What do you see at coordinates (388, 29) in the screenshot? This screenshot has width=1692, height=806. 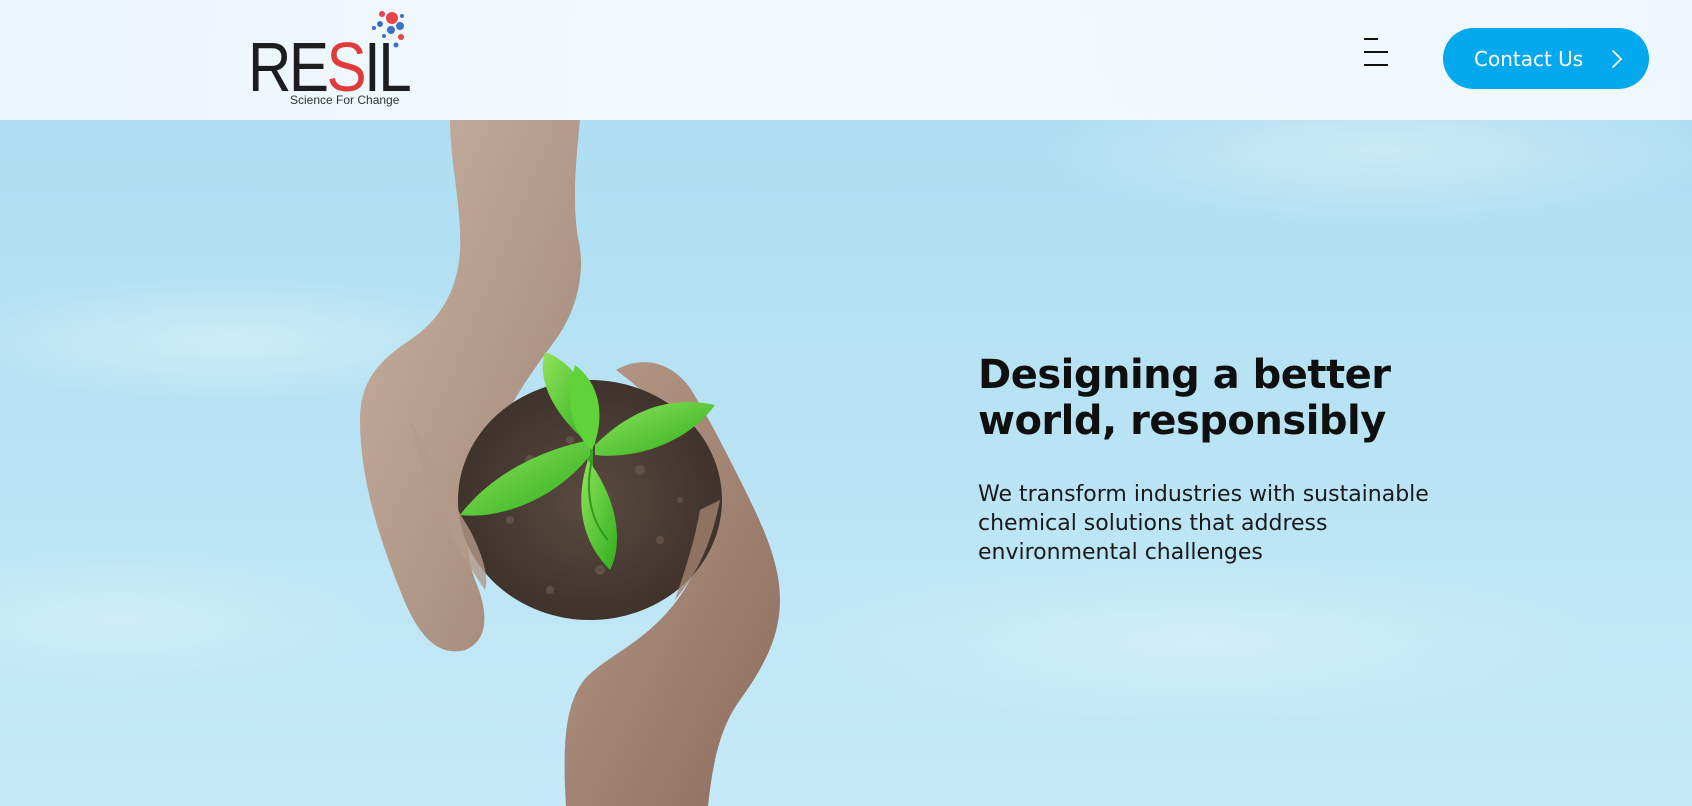 I see `logo-molecule-icon` at bounding box center [388, 29].